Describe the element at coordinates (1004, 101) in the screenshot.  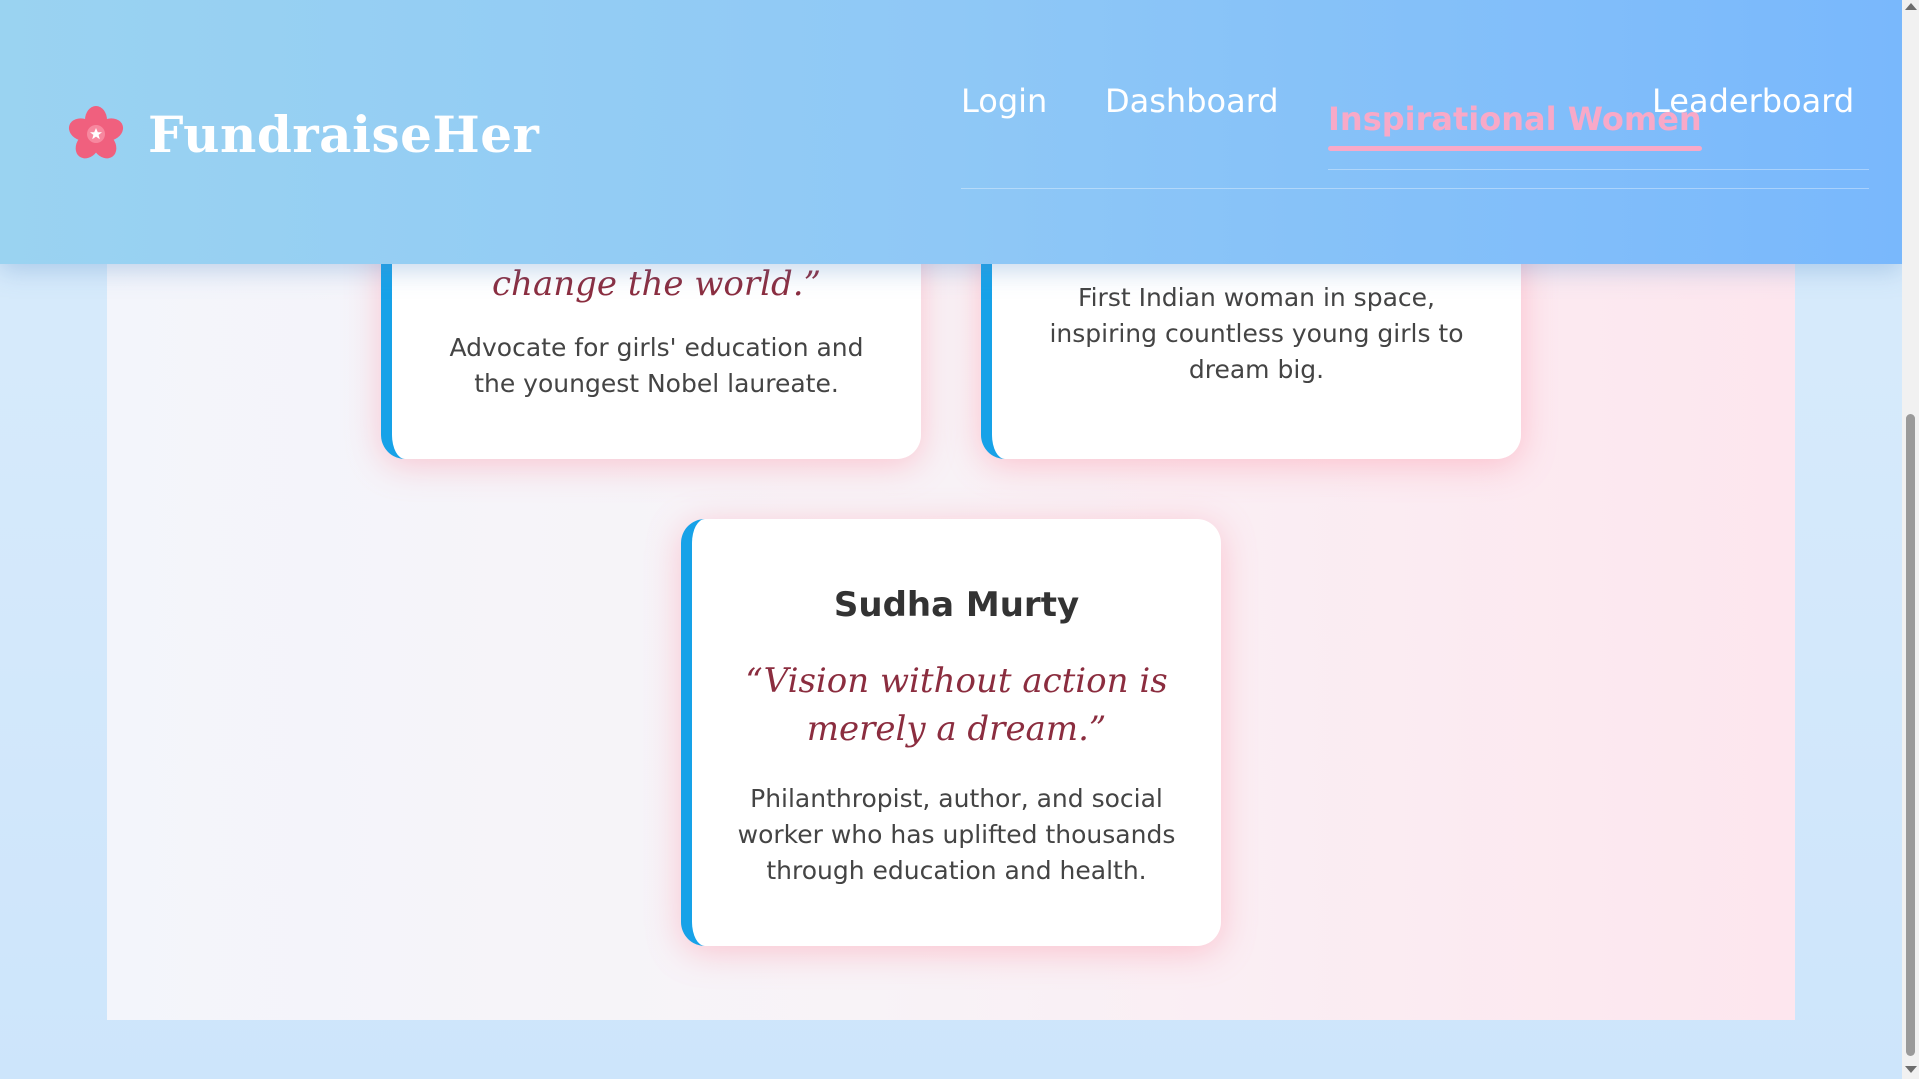
I see `nav-login: Login` at that location.